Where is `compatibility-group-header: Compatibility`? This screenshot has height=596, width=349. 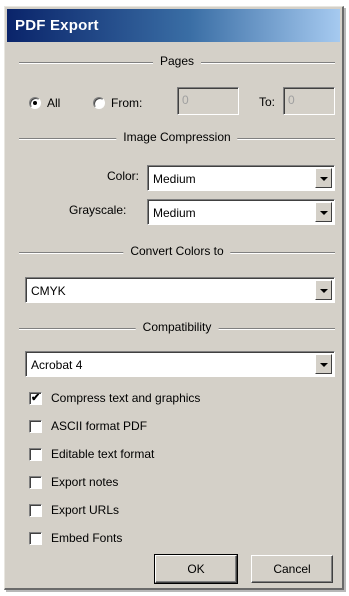 compatibility-group-header: Compatibility is located at coordinates (177, 329).